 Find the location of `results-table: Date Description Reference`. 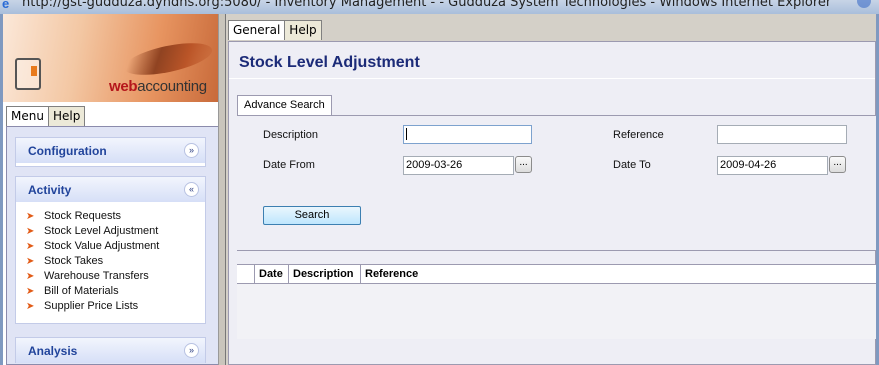

results-table: Date Description Reference is located at coordinates (557, 301).